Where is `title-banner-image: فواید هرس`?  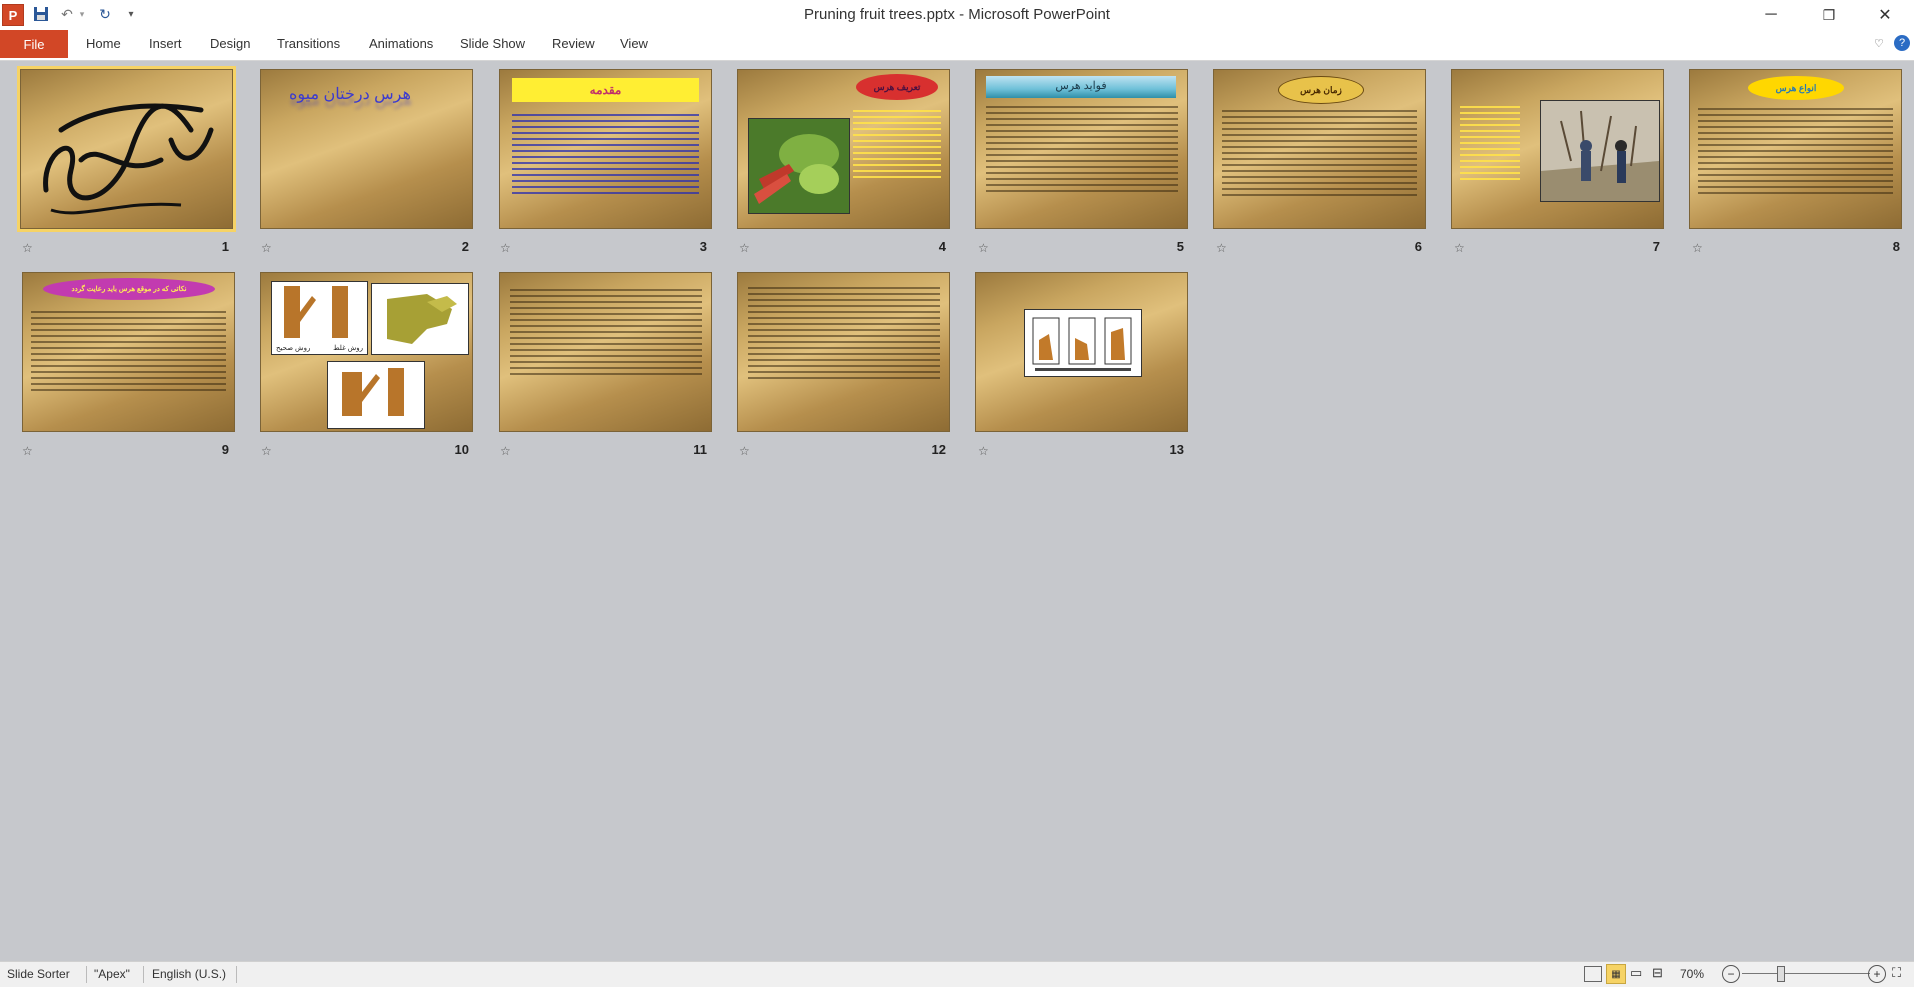 title-banner-image: فواید هرس is located at coordinates (1081, 87).